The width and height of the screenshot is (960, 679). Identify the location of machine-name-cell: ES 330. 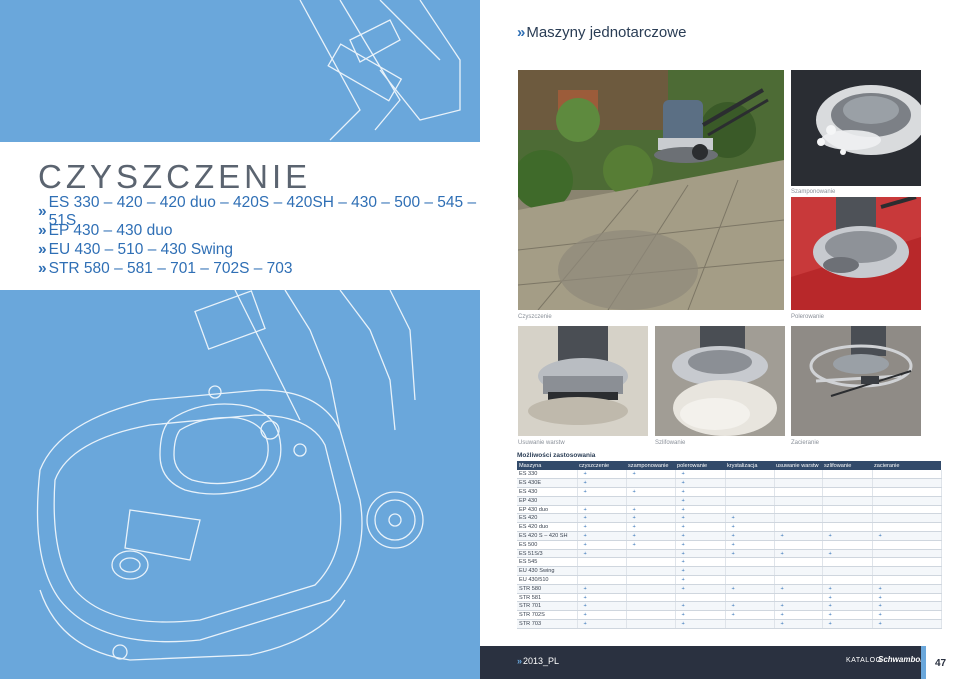
(547, 475).